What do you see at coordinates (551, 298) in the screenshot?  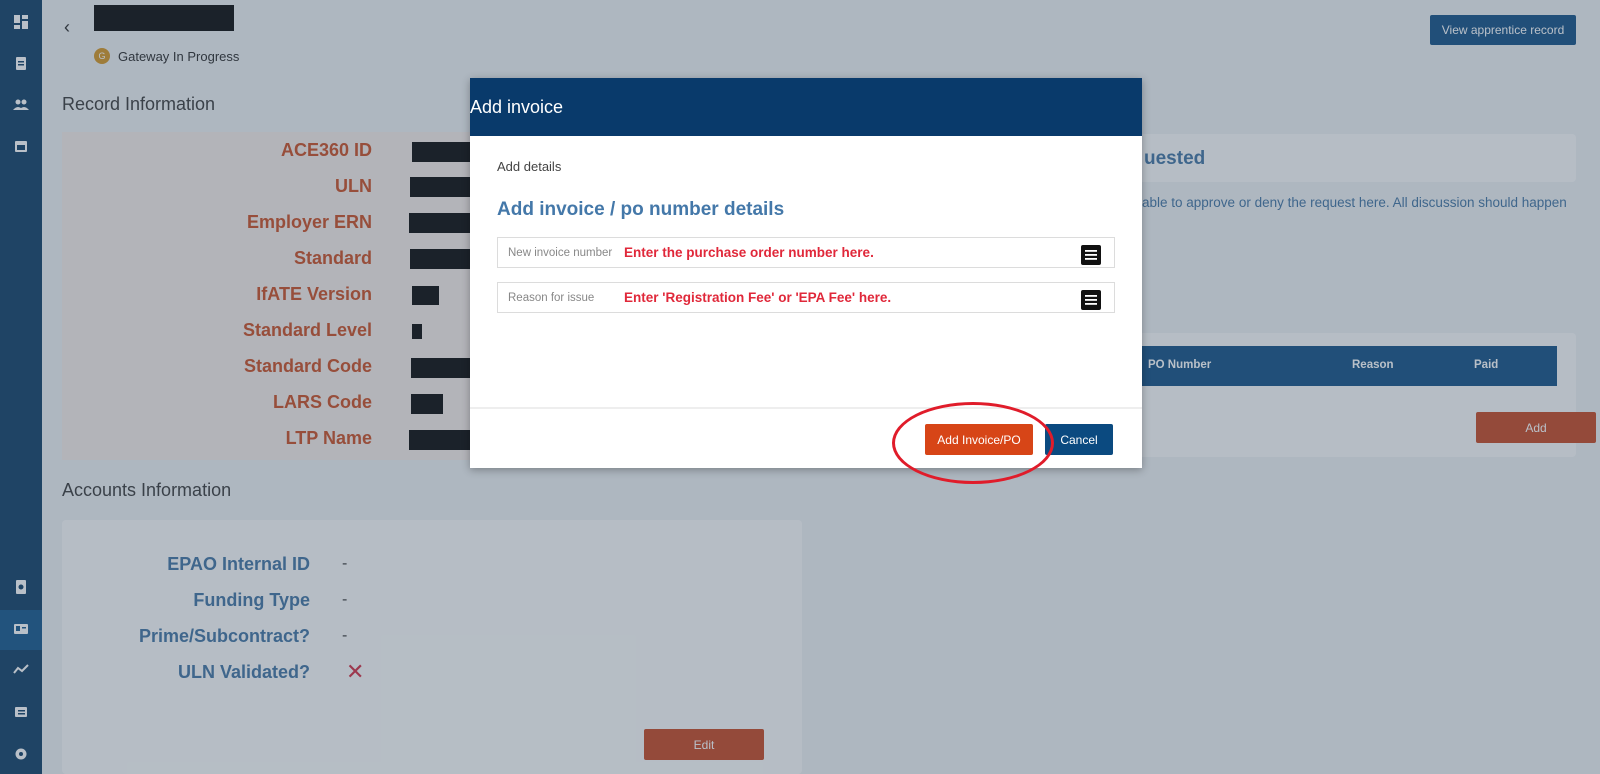 I see `reason-for-issue-label: Reason for issue` at bounding box center [551, 298].